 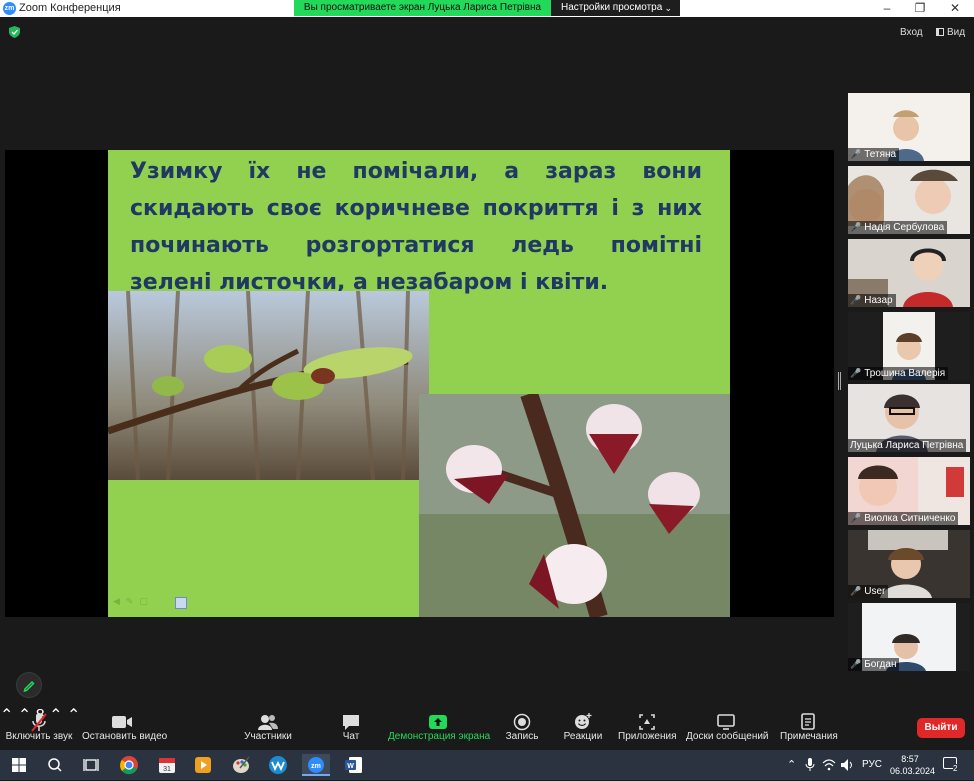 I want to click on record-button: Запись, so click(x=522, y=727).